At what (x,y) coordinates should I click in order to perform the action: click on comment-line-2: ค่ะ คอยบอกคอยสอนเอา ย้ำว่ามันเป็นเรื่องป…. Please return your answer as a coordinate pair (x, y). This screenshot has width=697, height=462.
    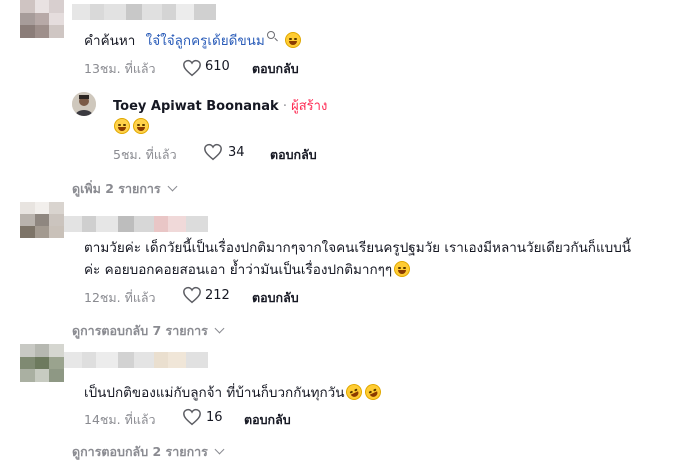
    Looking at the image, I should click on (357, 270).